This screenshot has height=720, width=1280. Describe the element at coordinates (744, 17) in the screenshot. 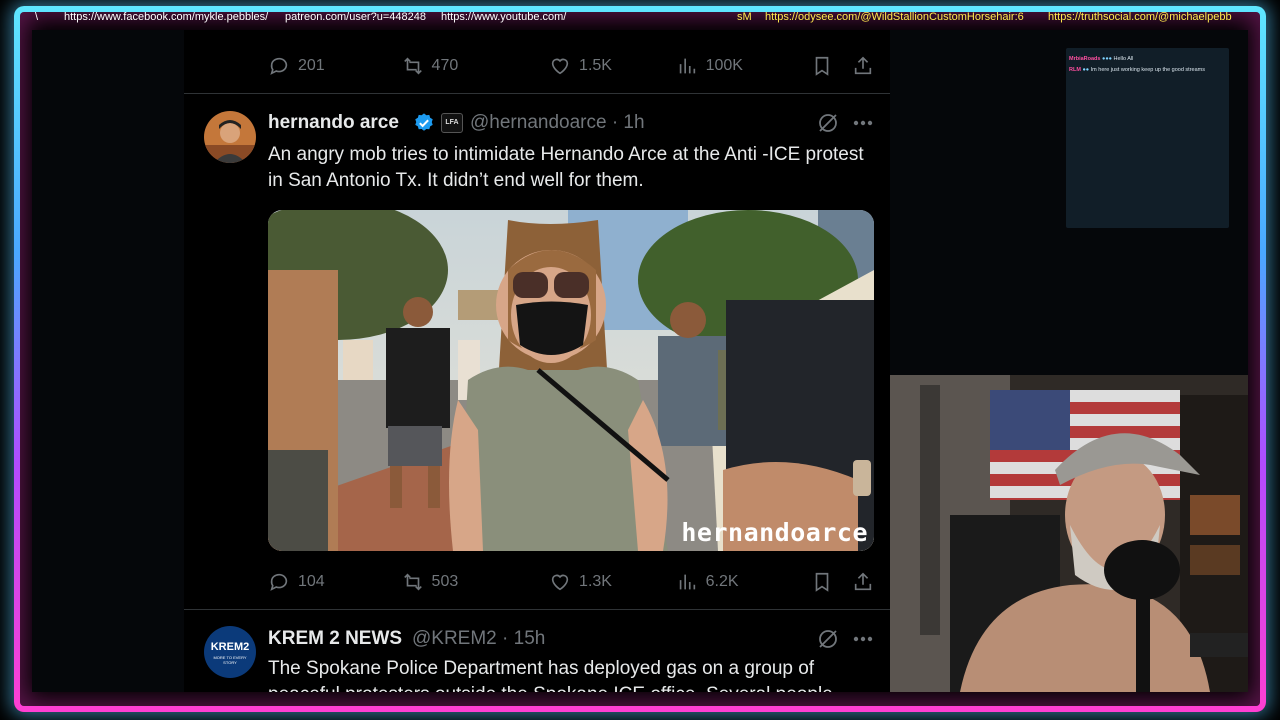

I see `ticker-link-short: sM` at that location.